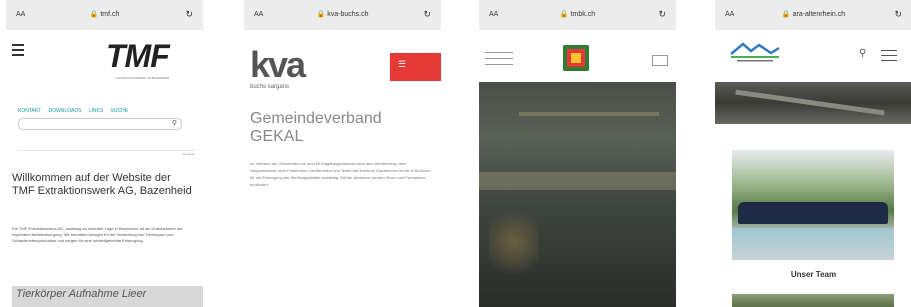  What do you see at coordinates (316, 127) in the screenshot?
I see `page-title: Gemeindeverband GEKAL` at bounding box center [316, 127].